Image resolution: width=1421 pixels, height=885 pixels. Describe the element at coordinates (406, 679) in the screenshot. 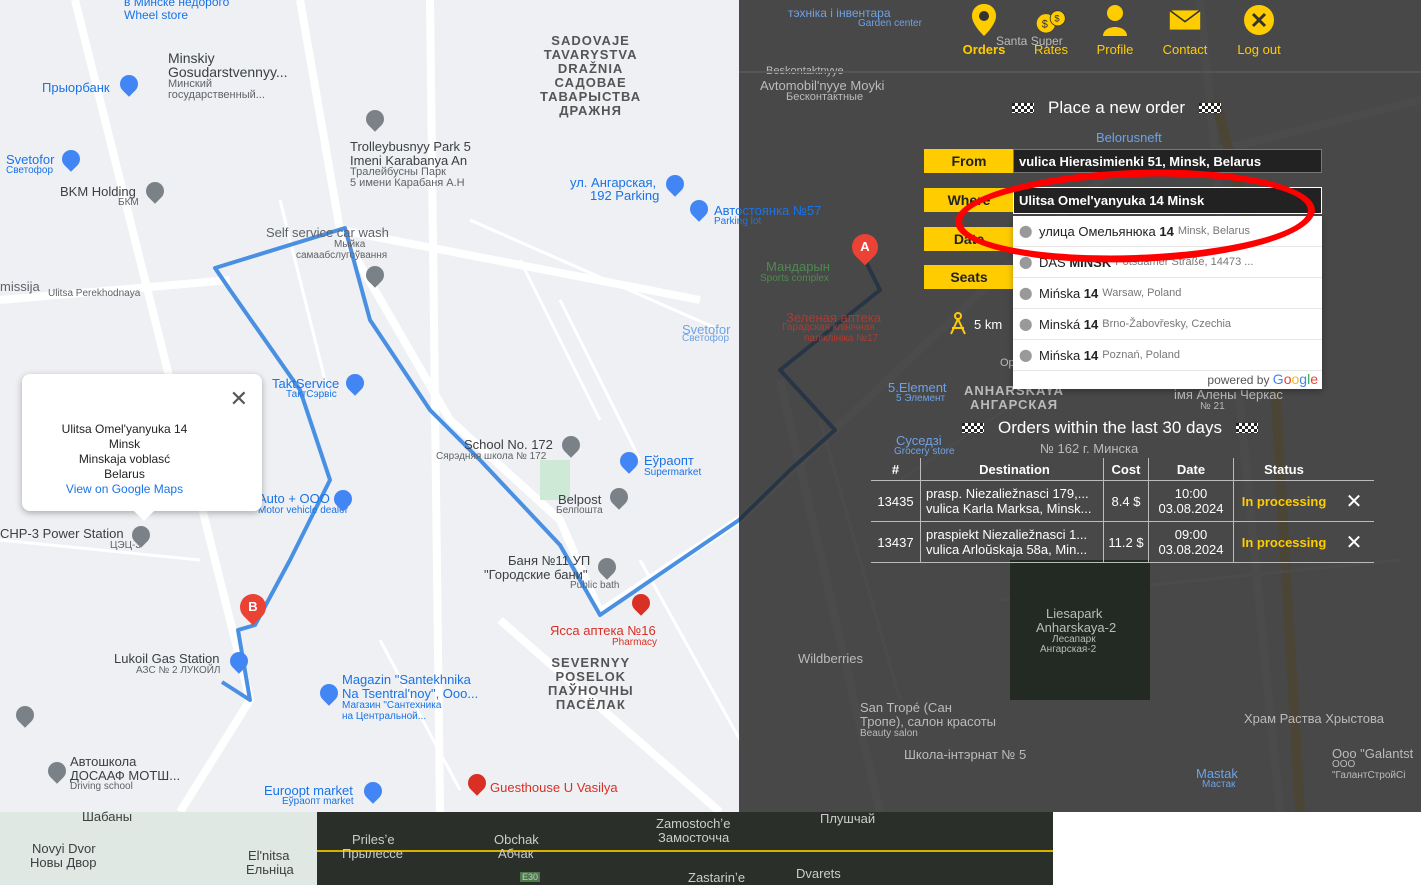

I see `map-label: Magazin "Santekhnika` at that location.